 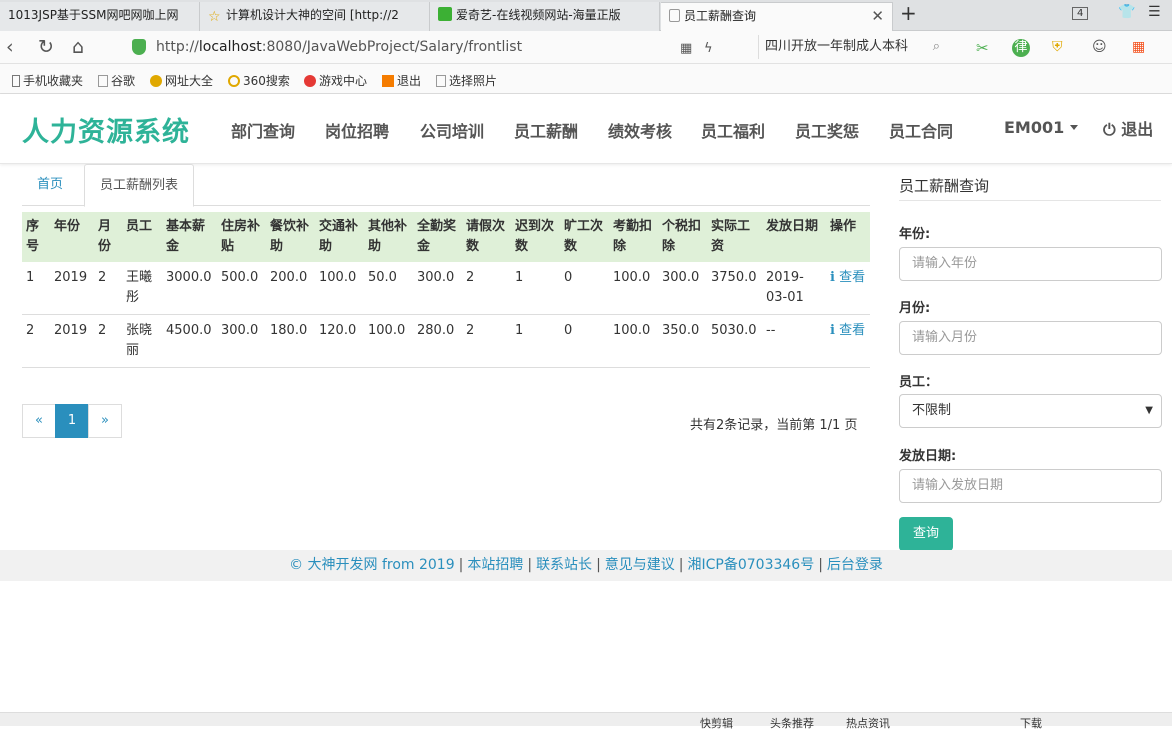 What do you see at coordinates (335, 80) in the screenshot?
I see `bookmark-item: 游戏中心` at bounding box center [335, 80].